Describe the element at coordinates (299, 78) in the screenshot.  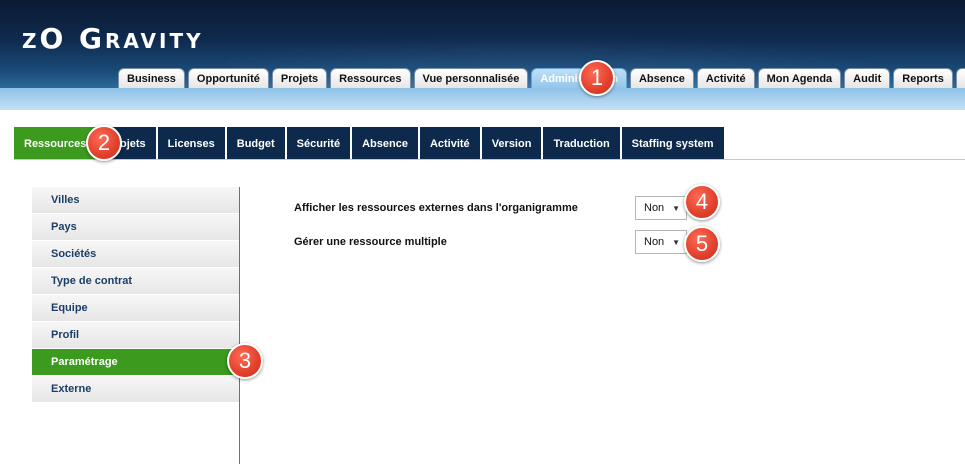
I see `main-tab-projets: Projets` at that location.